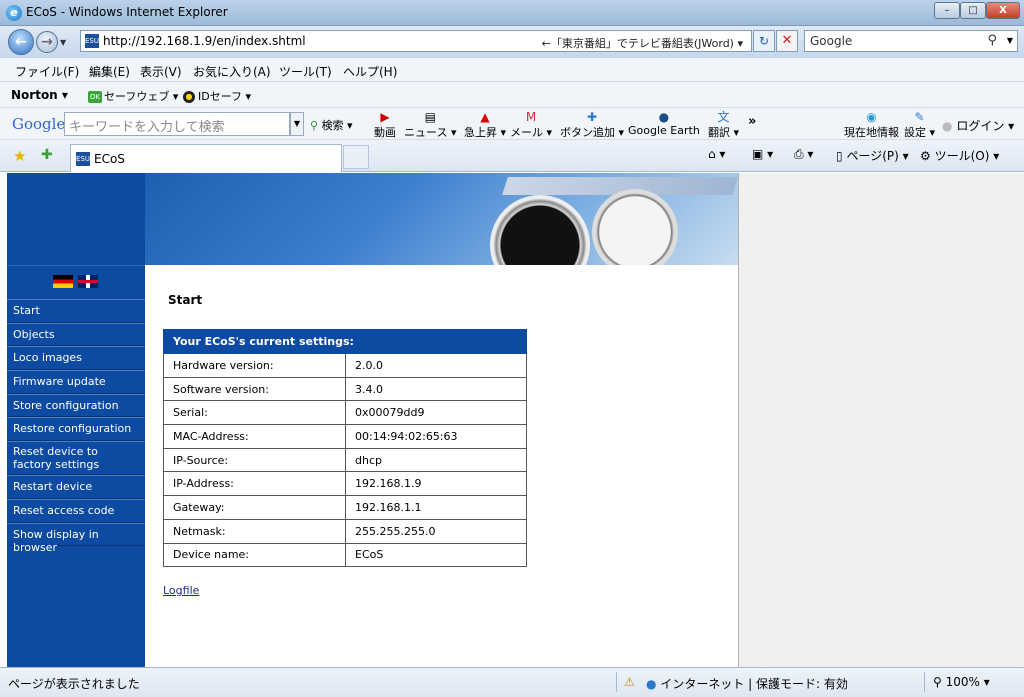 This screenshot has width=1024, height=697. Describe the element at coordinates (76, 382) in the screenshot. I see `sidebar-item-firmware-update: Firmware update` at that location.